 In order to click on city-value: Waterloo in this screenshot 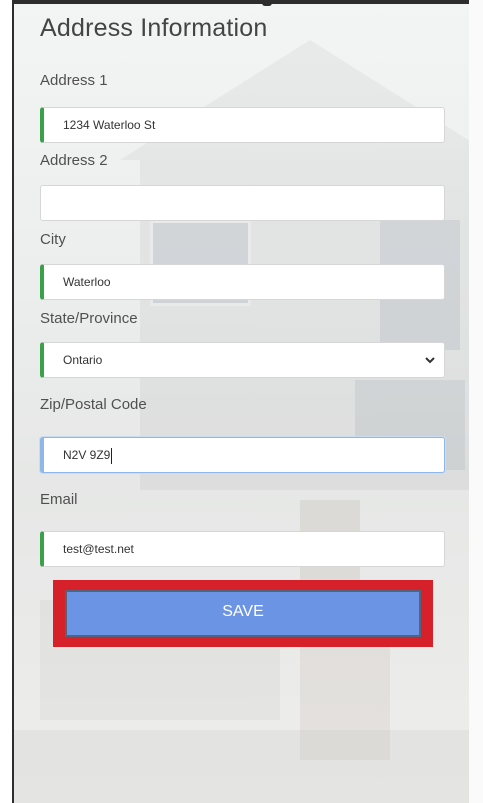, I will do `click(87, 282)`.